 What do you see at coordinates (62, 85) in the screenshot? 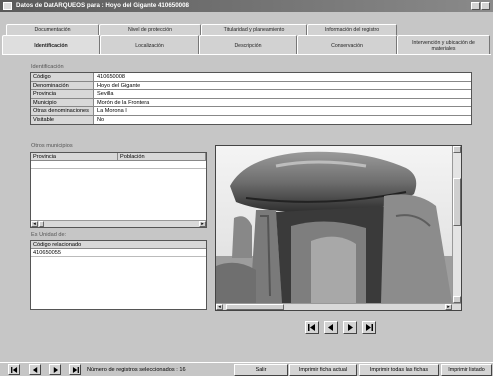
I see `field-label: Denominación` at bounding box center [62, 85].